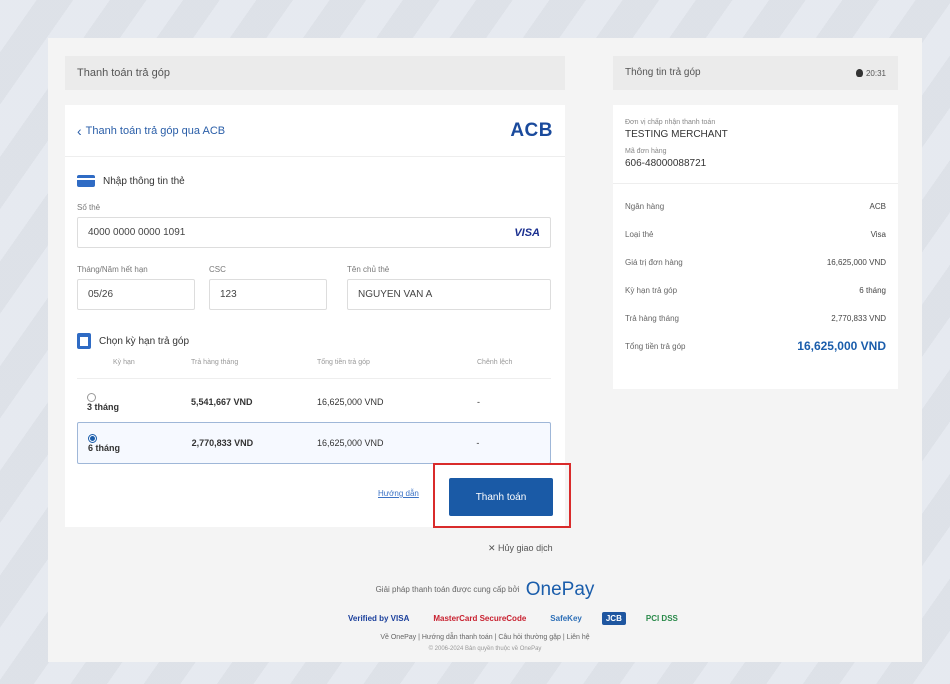  What do you see at coordinates (520, 548) in the screenshot?
I see `cancel-transaction-link: ✕ Hủy giao dịch` at bounding box center [520, 548].